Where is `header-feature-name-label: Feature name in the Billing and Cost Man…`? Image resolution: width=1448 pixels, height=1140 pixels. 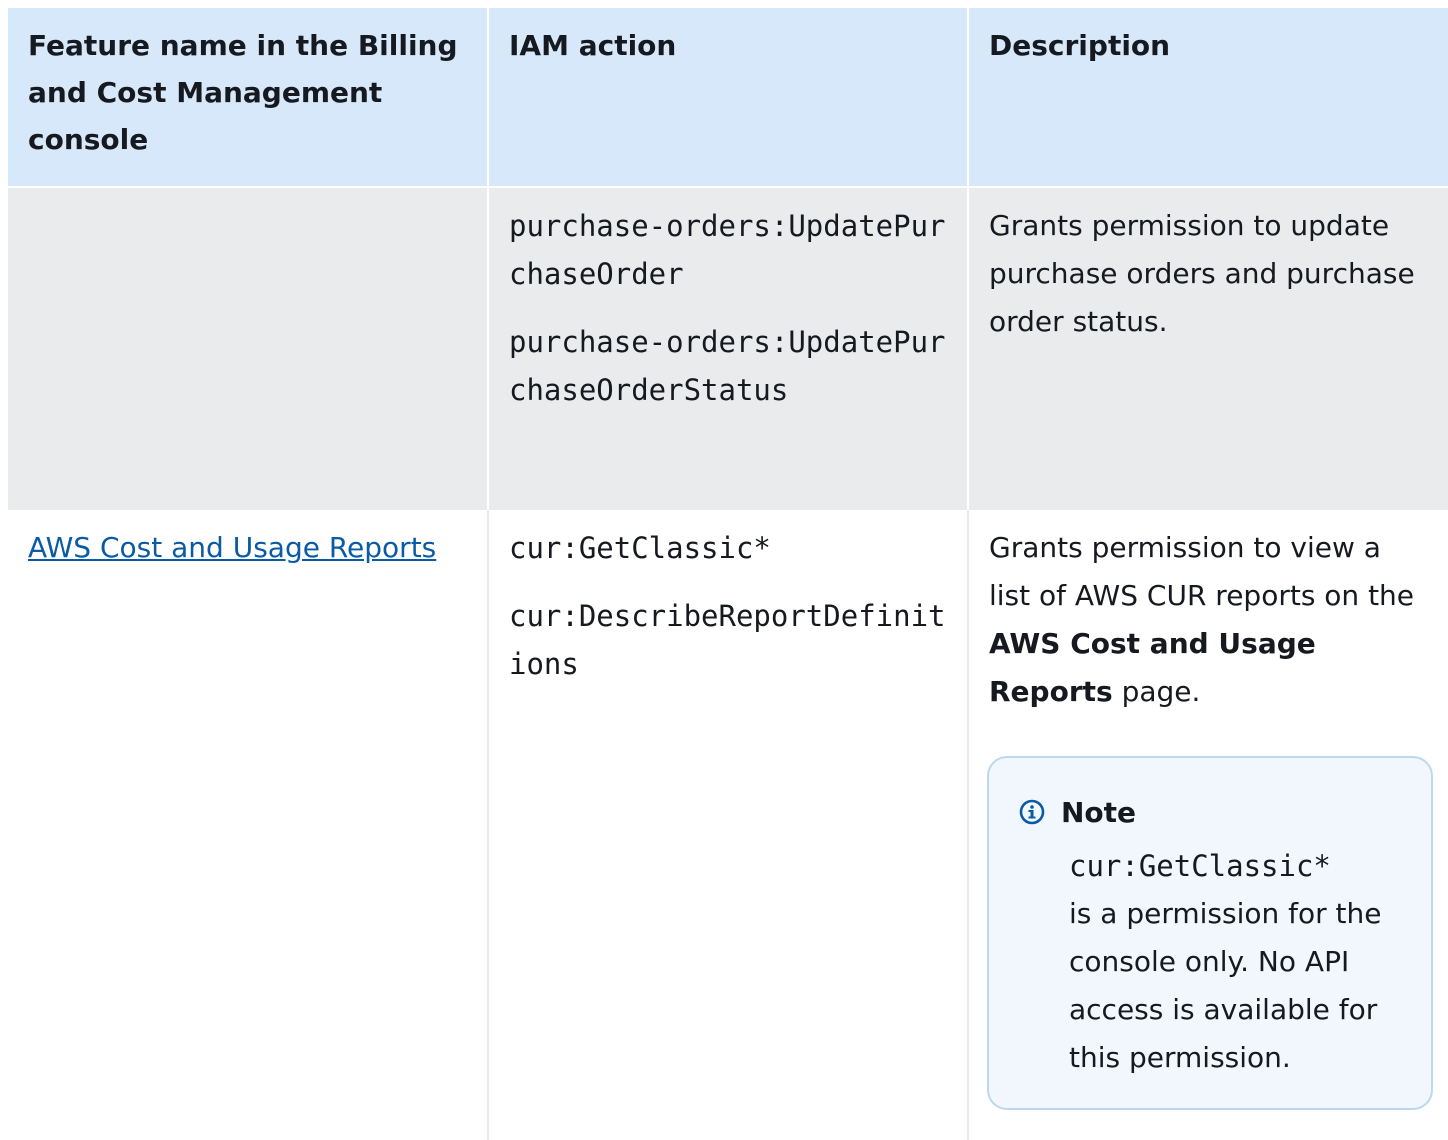 header-feature-name-label: Feature name in the Billing and Cost Man… is located at coordinates (243, 92).